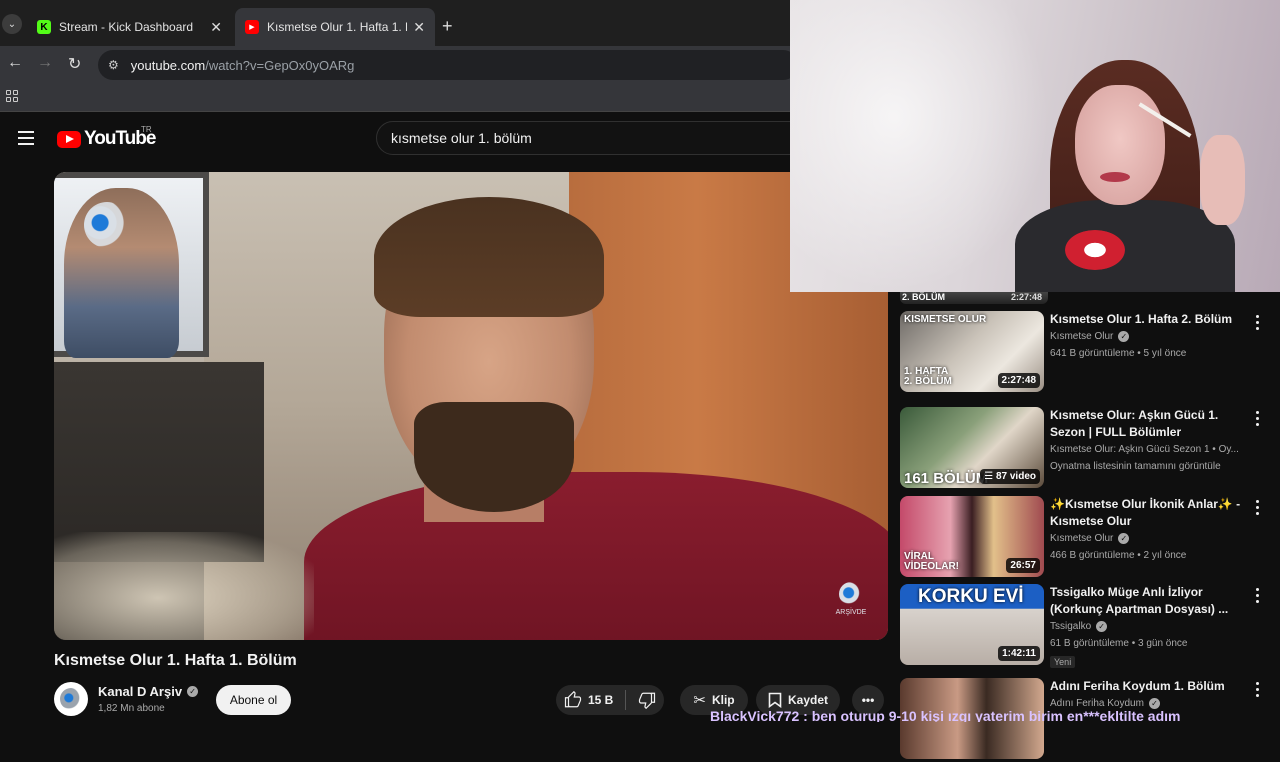 This screenshot has height=762, width=1280. Describe the element at coordinates (146, 129) in the screenshot. I see `country-code: TR` at that location.